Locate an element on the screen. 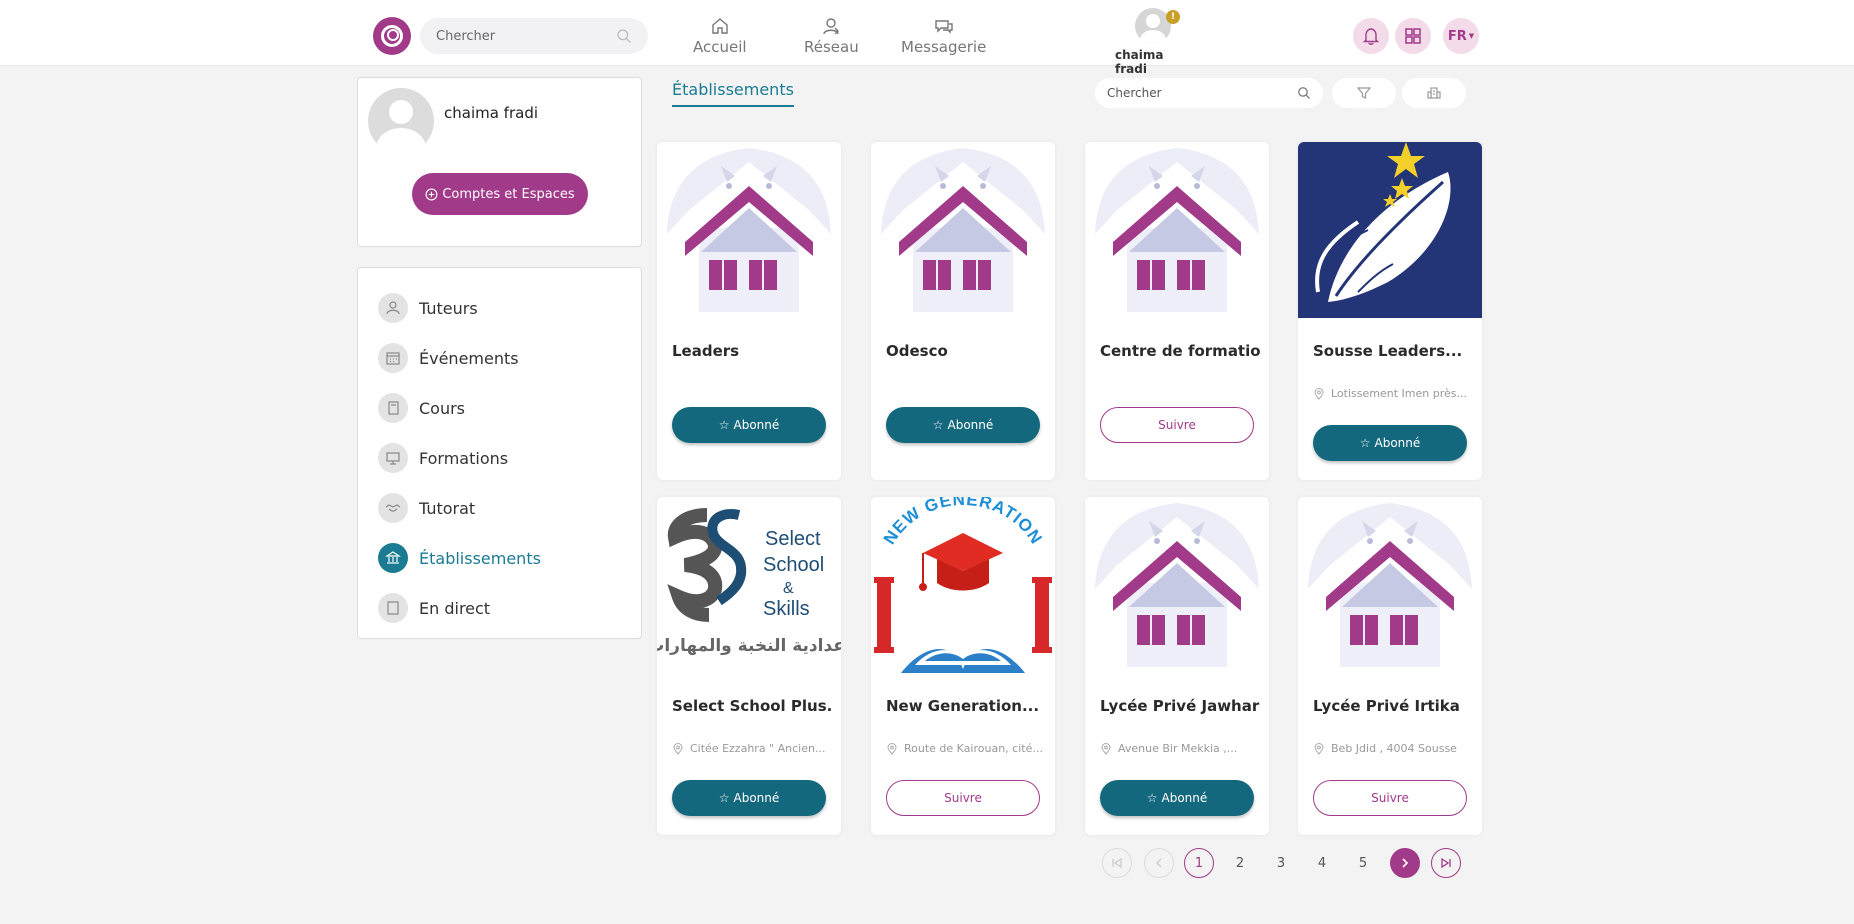 The width and height of the screenshot is (1854, 924). first-page-button is located at coordinates (1117, 863).